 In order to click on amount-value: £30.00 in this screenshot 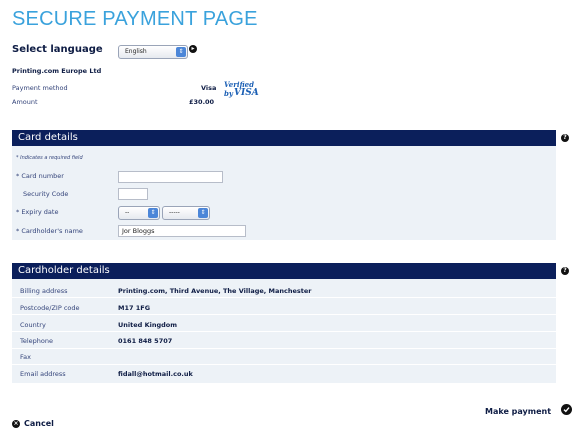, I will do `click(202, 102)`.